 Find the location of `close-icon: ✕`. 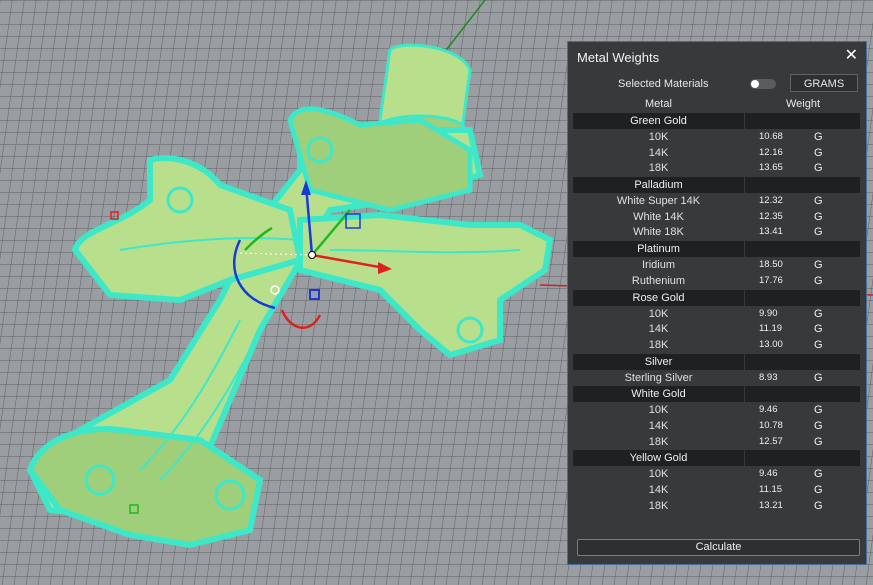

close-icon: ✕ is located at coordinates (851, 56).